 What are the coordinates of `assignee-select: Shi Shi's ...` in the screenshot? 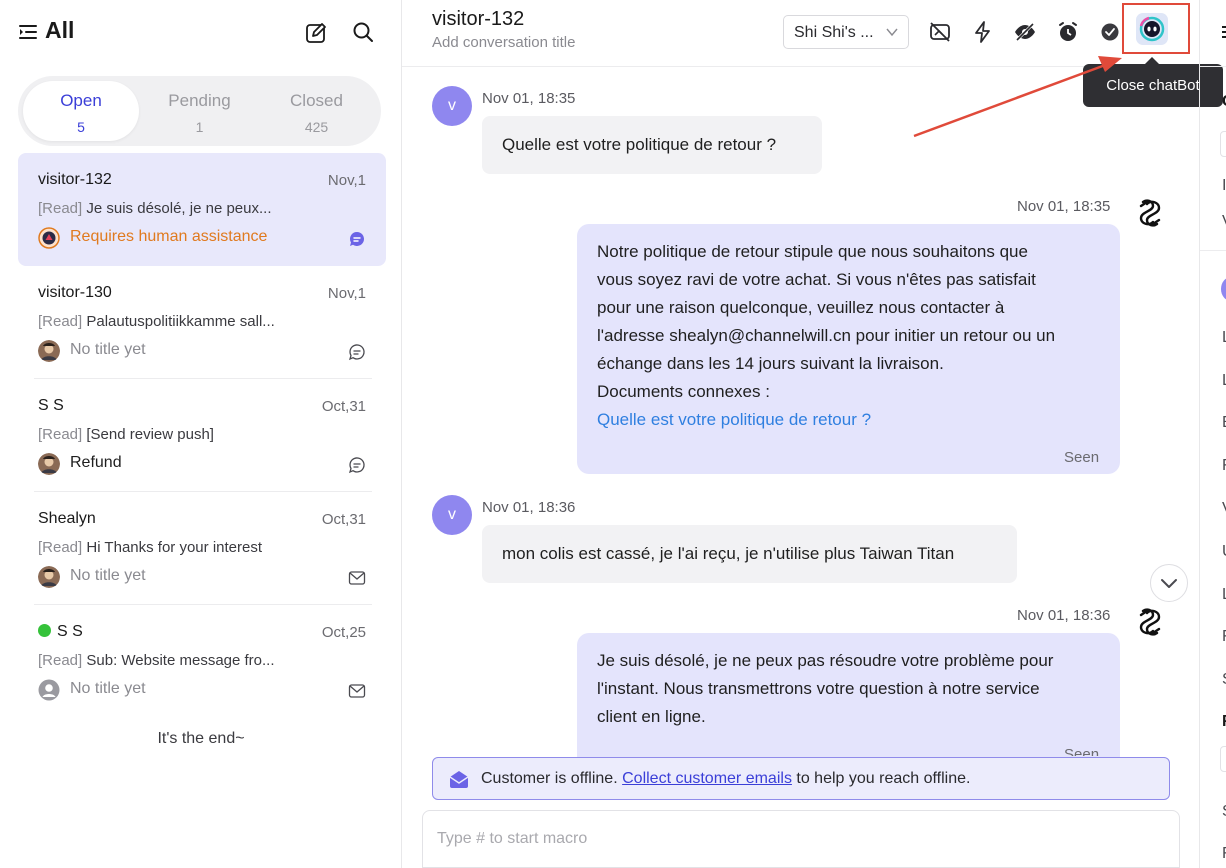 It's located at (846, 32).